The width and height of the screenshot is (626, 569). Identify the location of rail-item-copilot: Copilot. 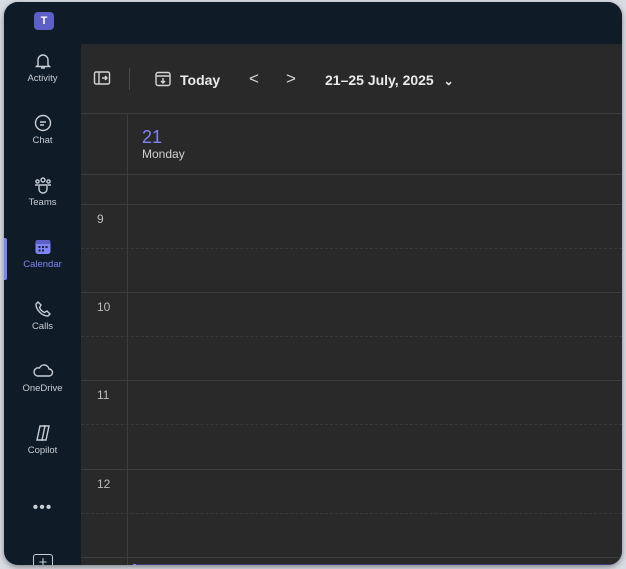
(42, 445).